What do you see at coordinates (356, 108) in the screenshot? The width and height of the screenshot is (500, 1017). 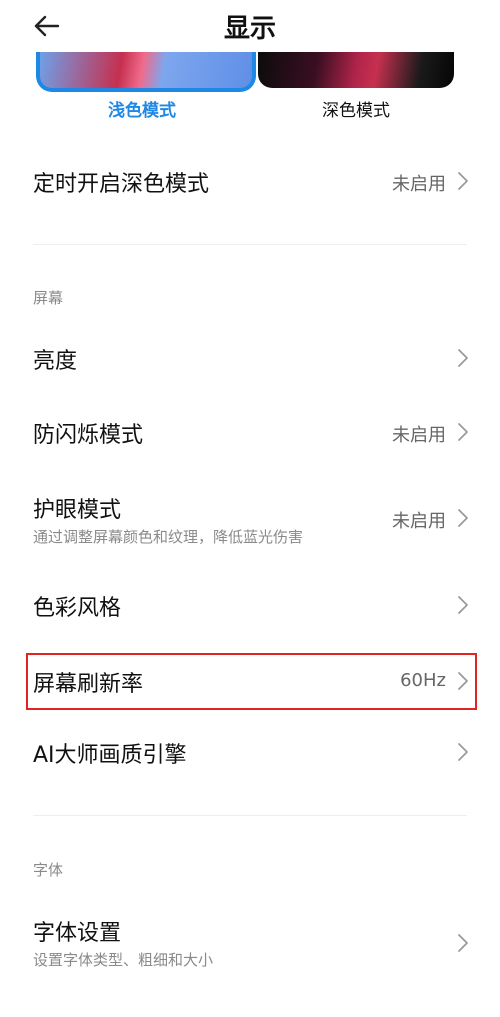 I see `dark-mode-label: 深色模式` at bounding box center [356, 108].